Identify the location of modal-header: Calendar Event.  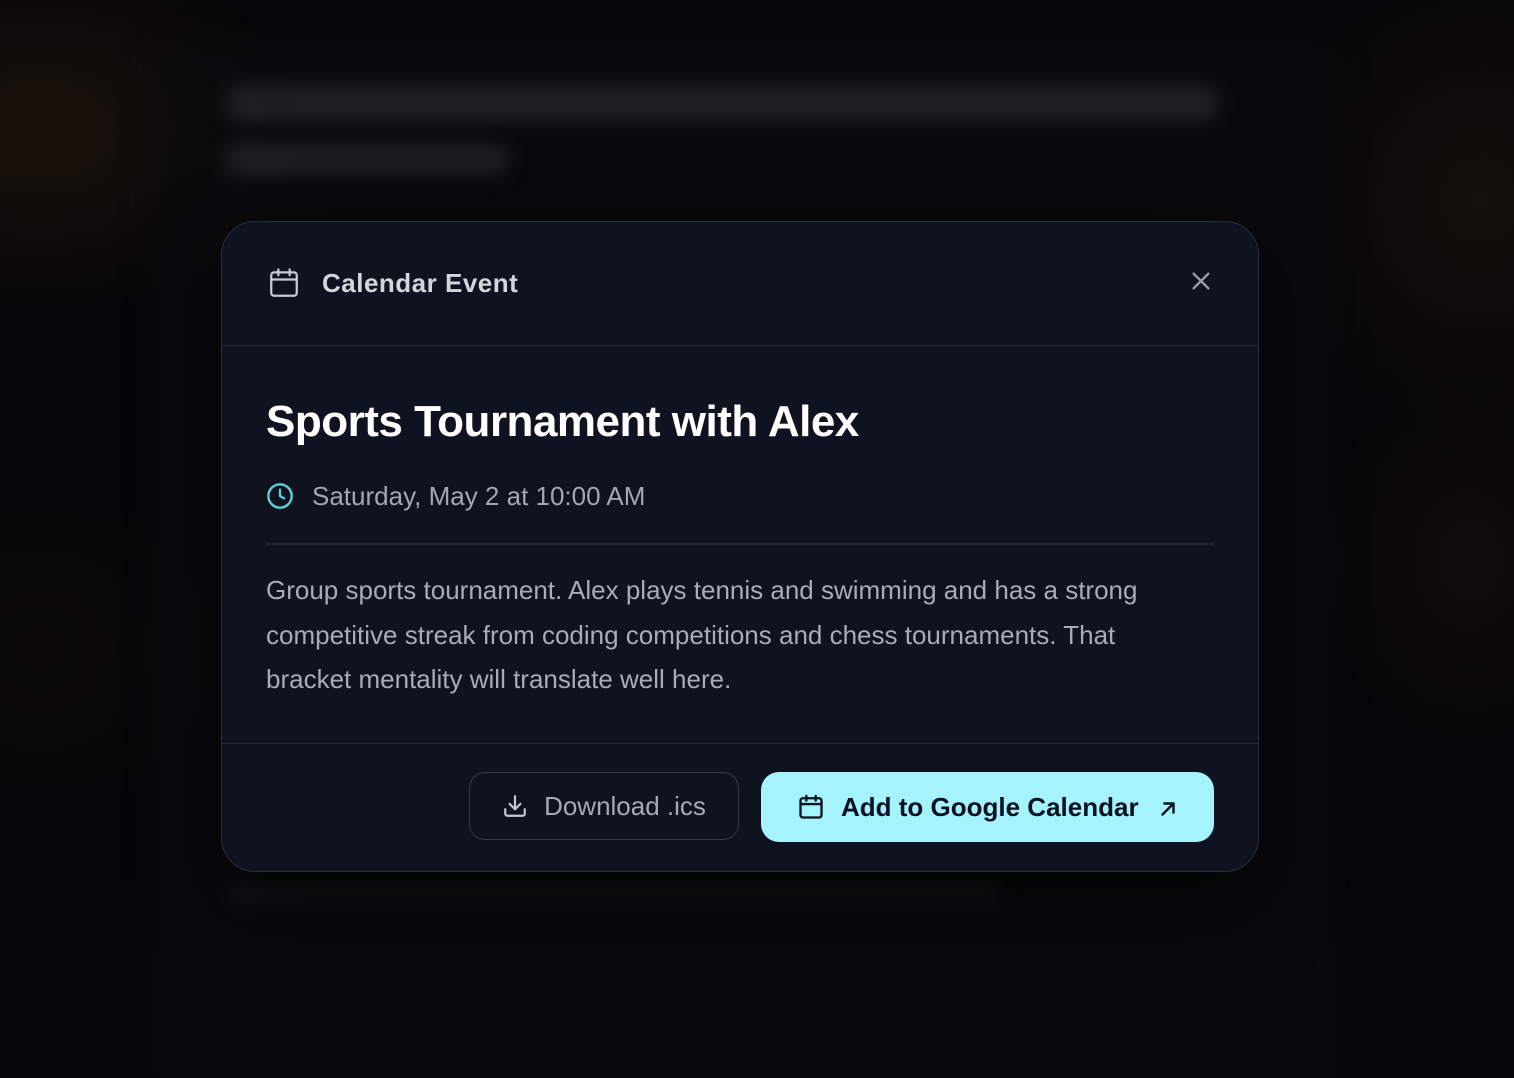
(740, 284).